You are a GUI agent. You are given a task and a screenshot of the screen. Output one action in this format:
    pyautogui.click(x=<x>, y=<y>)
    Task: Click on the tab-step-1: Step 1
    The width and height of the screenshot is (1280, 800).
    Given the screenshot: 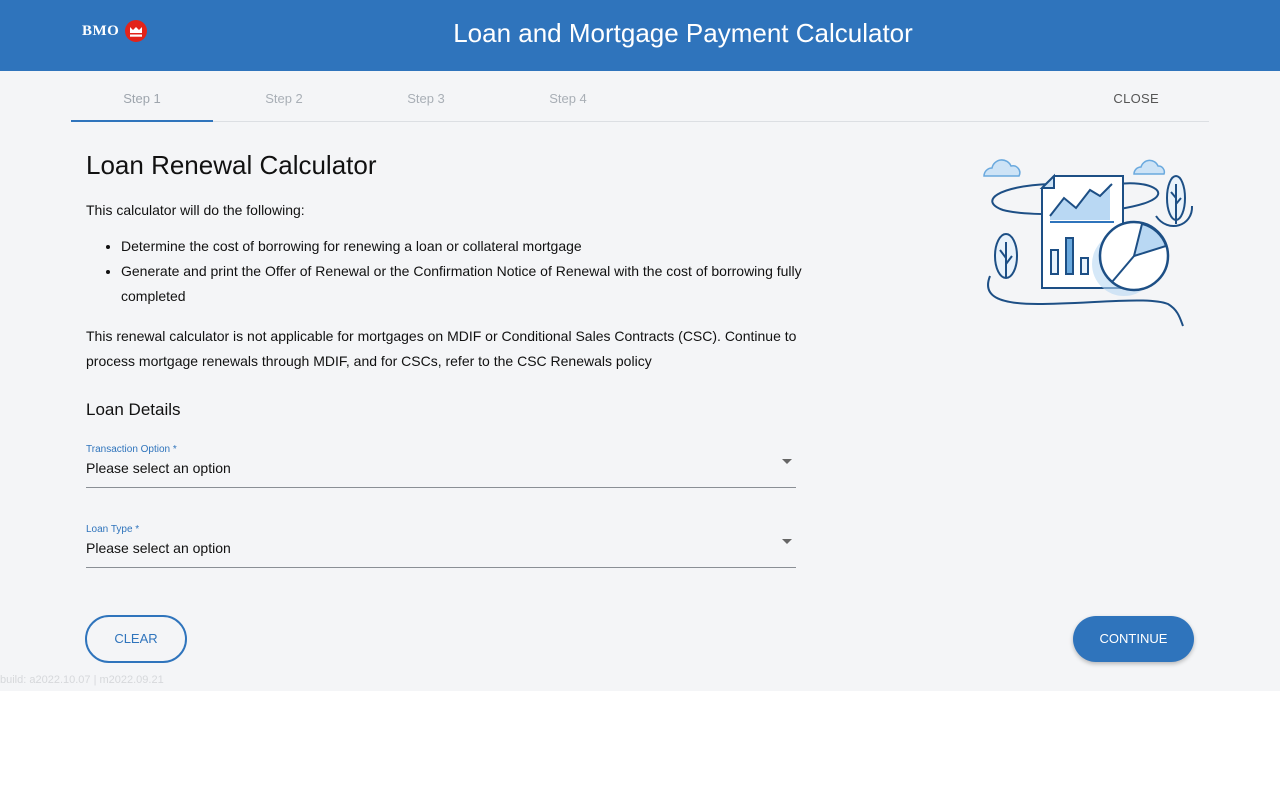 What is the action you would take?
    pyautogui.click(x=142, y=96)
    